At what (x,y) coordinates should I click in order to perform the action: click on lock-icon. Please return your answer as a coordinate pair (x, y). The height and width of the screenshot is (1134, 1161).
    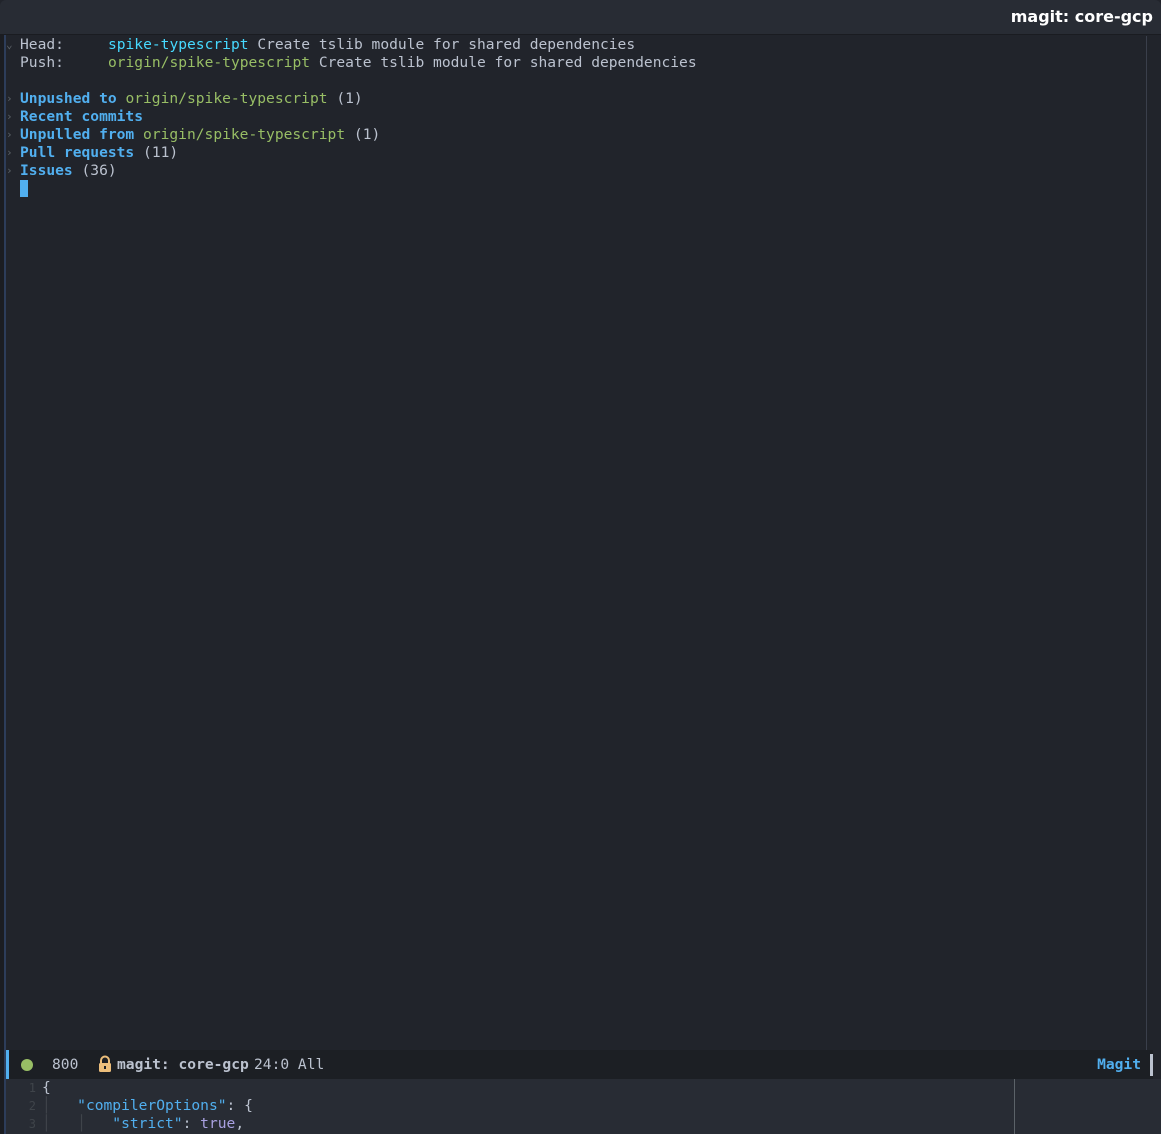
    Looking at the image, I should click on (105, 1063).